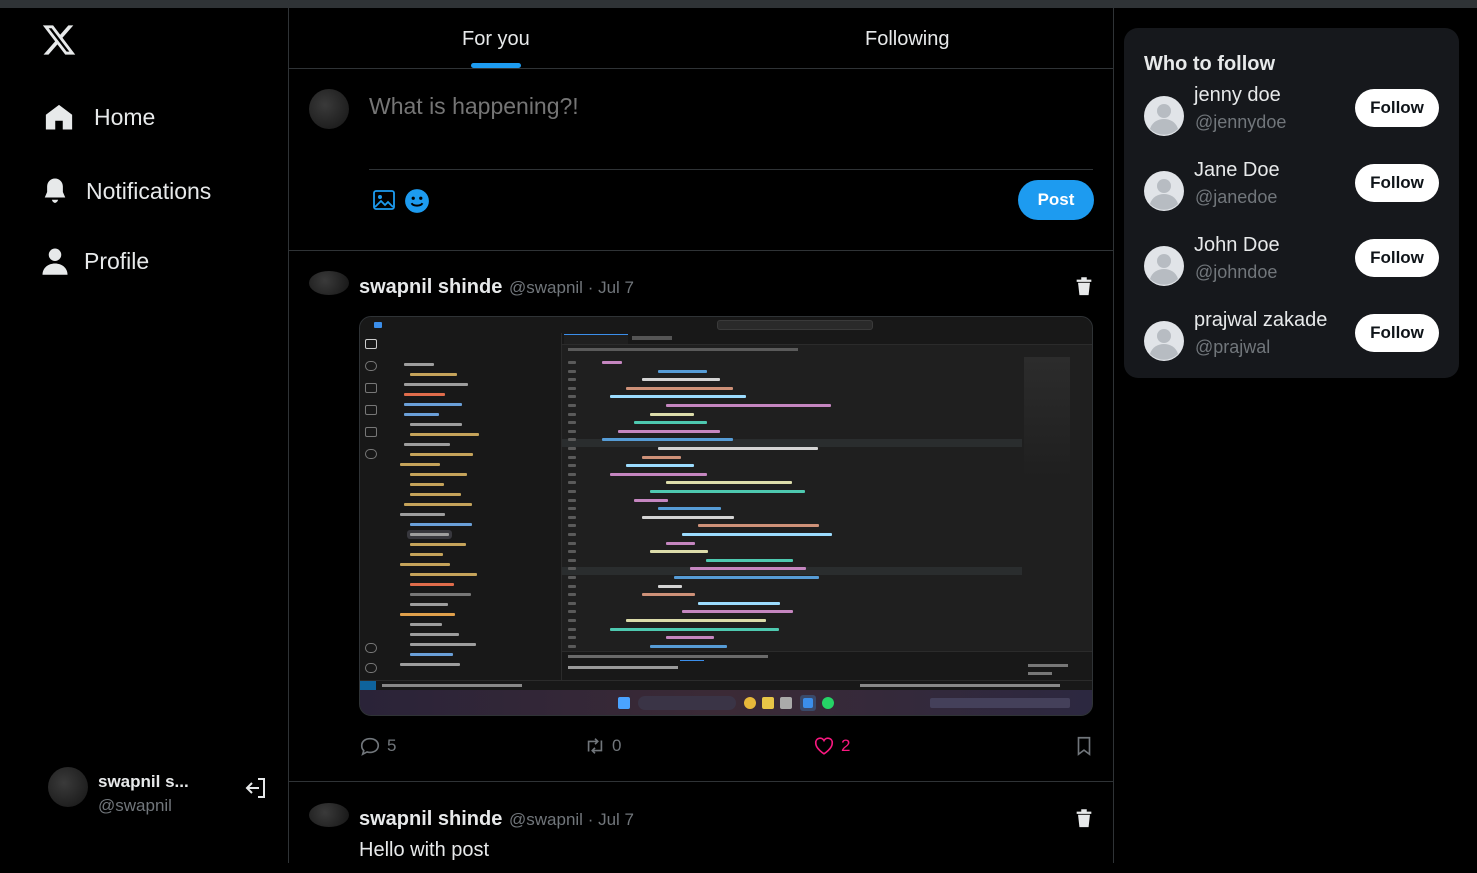 This screenshot has width=1477, height=873. I want to click on nav-notifications: Notifications, so click(125, 191).